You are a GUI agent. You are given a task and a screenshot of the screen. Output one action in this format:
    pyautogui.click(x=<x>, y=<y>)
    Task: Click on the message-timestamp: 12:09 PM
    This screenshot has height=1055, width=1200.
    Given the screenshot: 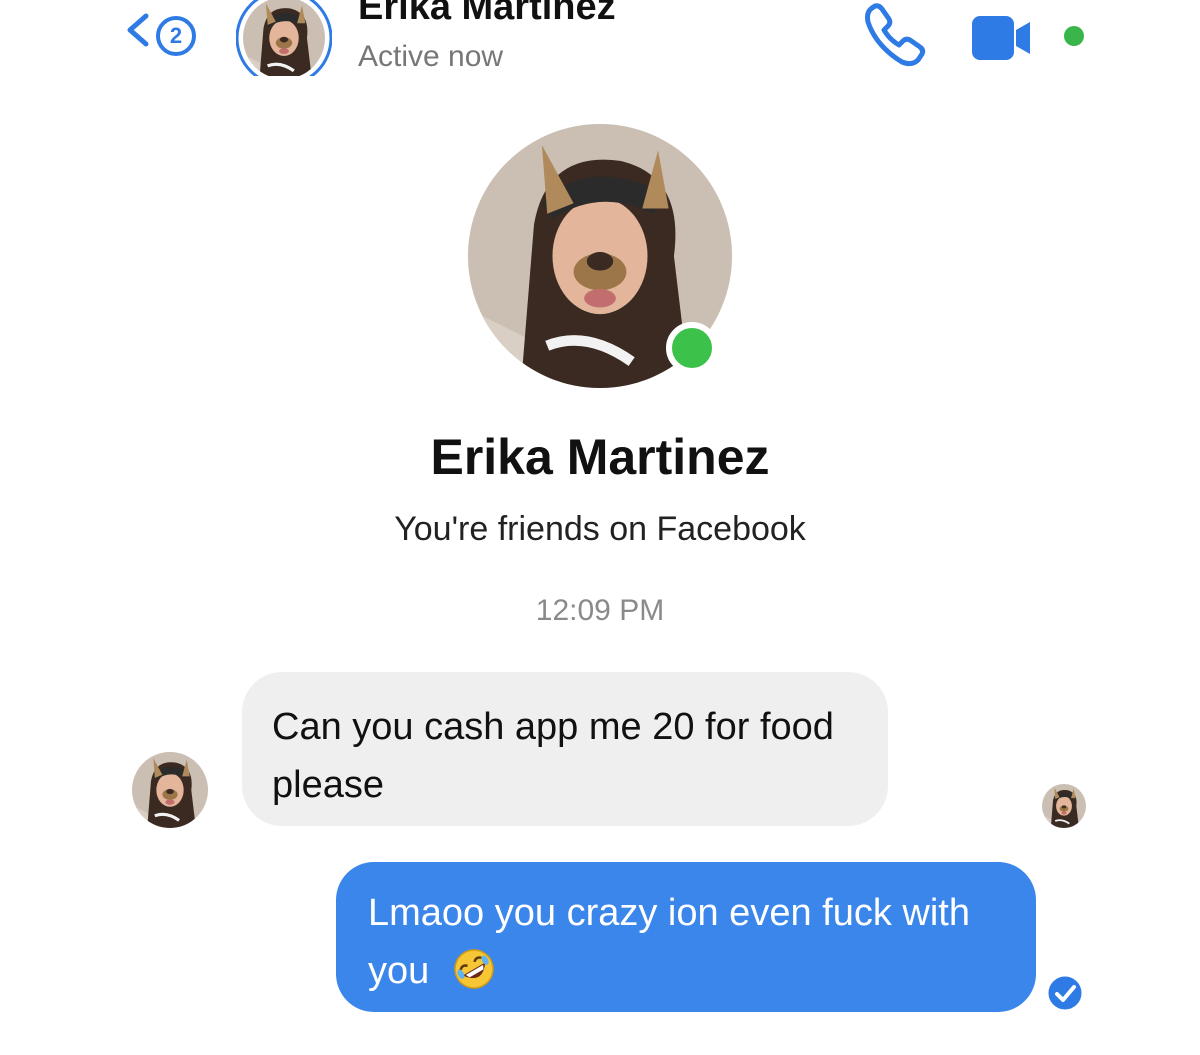 What is the action you would take?
    pyautogui.click(x=600, y=610)
    